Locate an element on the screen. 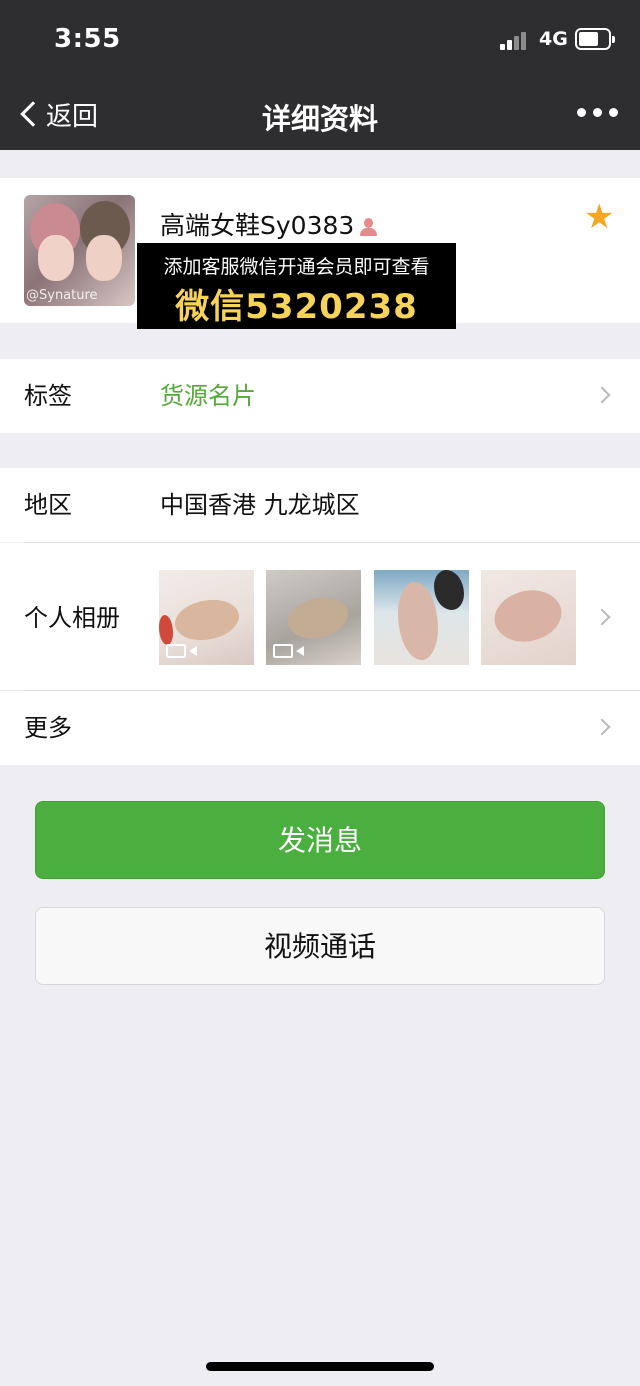 This screenshot has height=1386, width=640. more-label: 更多 is located at coordinates (48, 728).